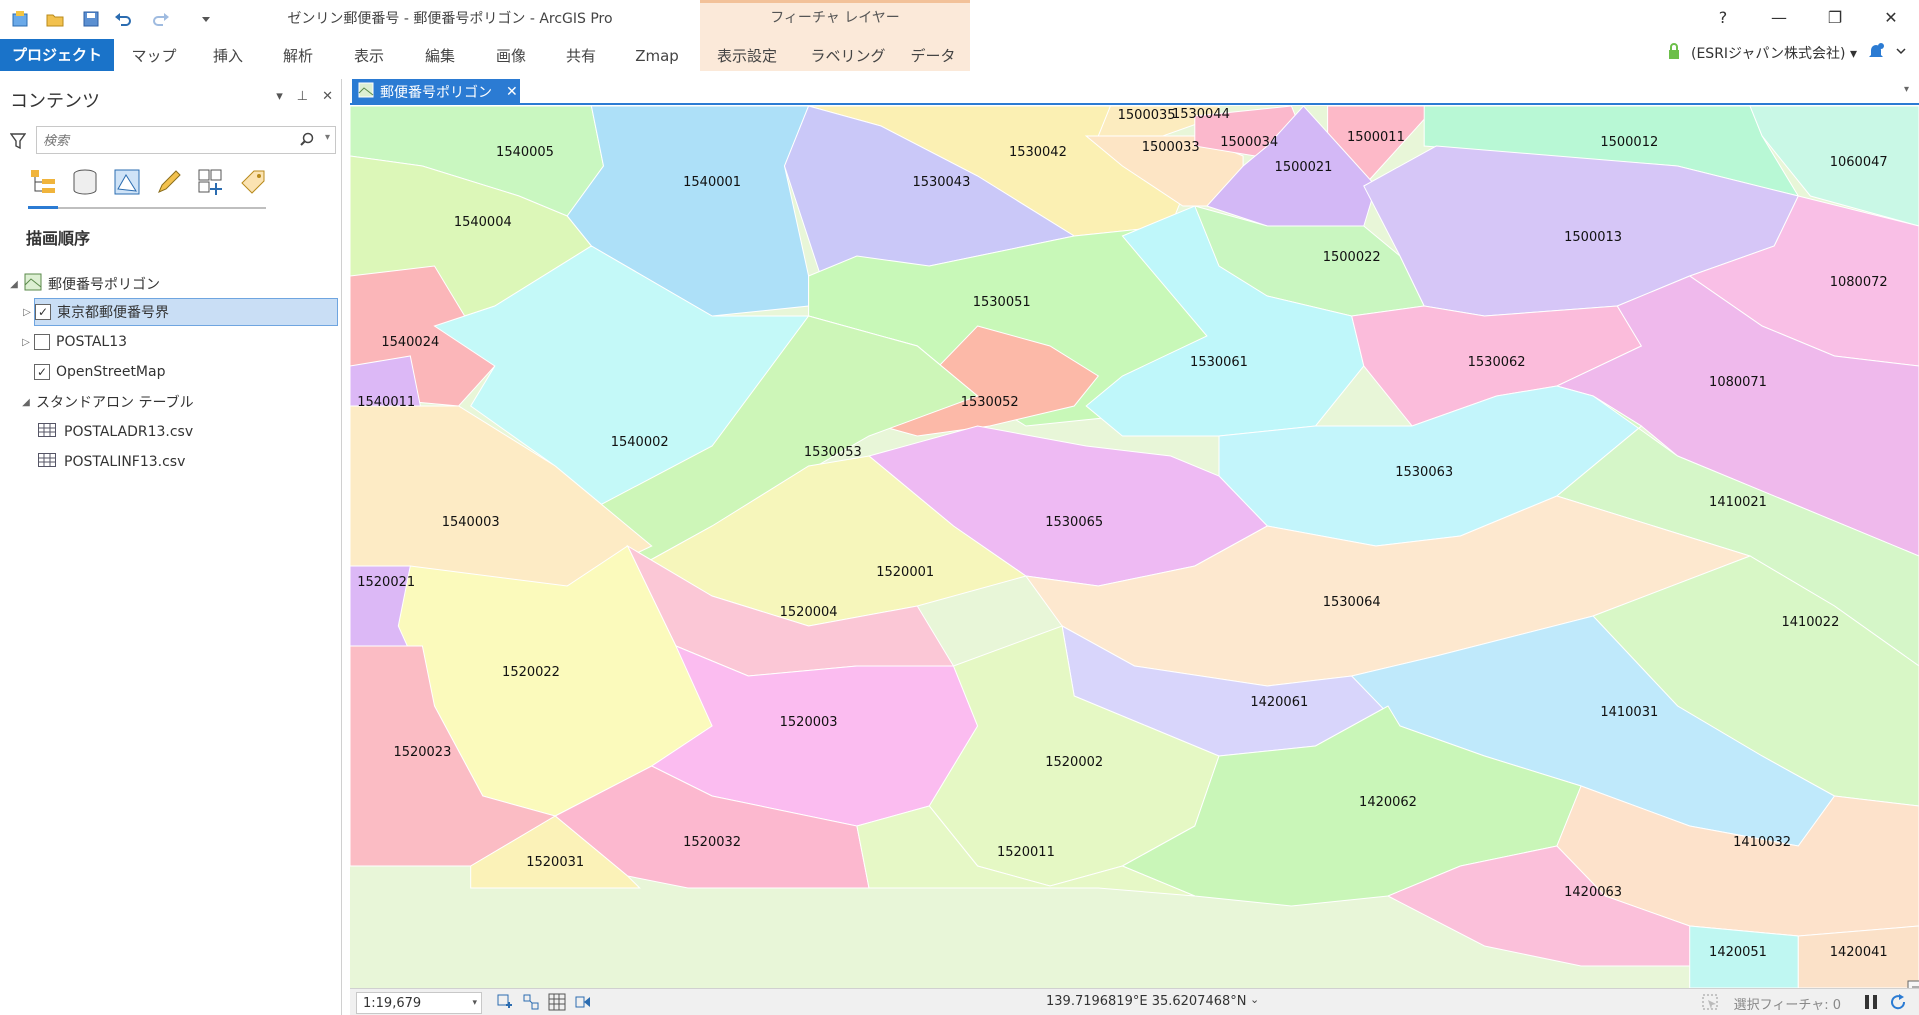 The image size is (1919, 1015). I want to click on refresh-icon, so click(1898, 1004).